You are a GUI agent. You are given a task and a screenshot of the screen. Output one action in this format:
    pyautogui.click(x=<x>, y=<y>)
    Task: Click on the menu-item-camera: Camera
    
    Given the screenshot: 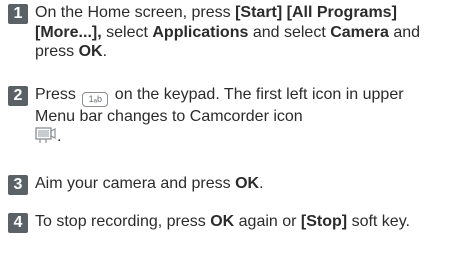 What is the action you would take?
    pyautogui.click(x=359, y=32)
    